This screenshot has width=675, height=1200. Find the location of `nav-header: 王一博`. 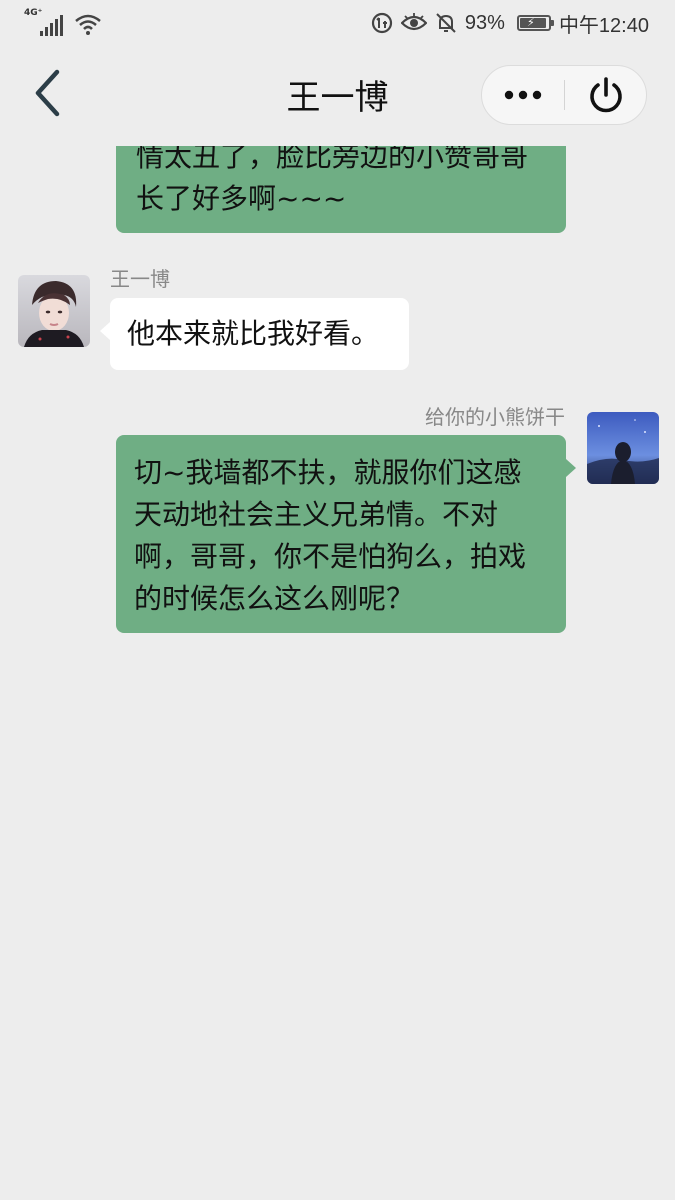

nav-header: 王一博 is located at coordinates (337, 96).